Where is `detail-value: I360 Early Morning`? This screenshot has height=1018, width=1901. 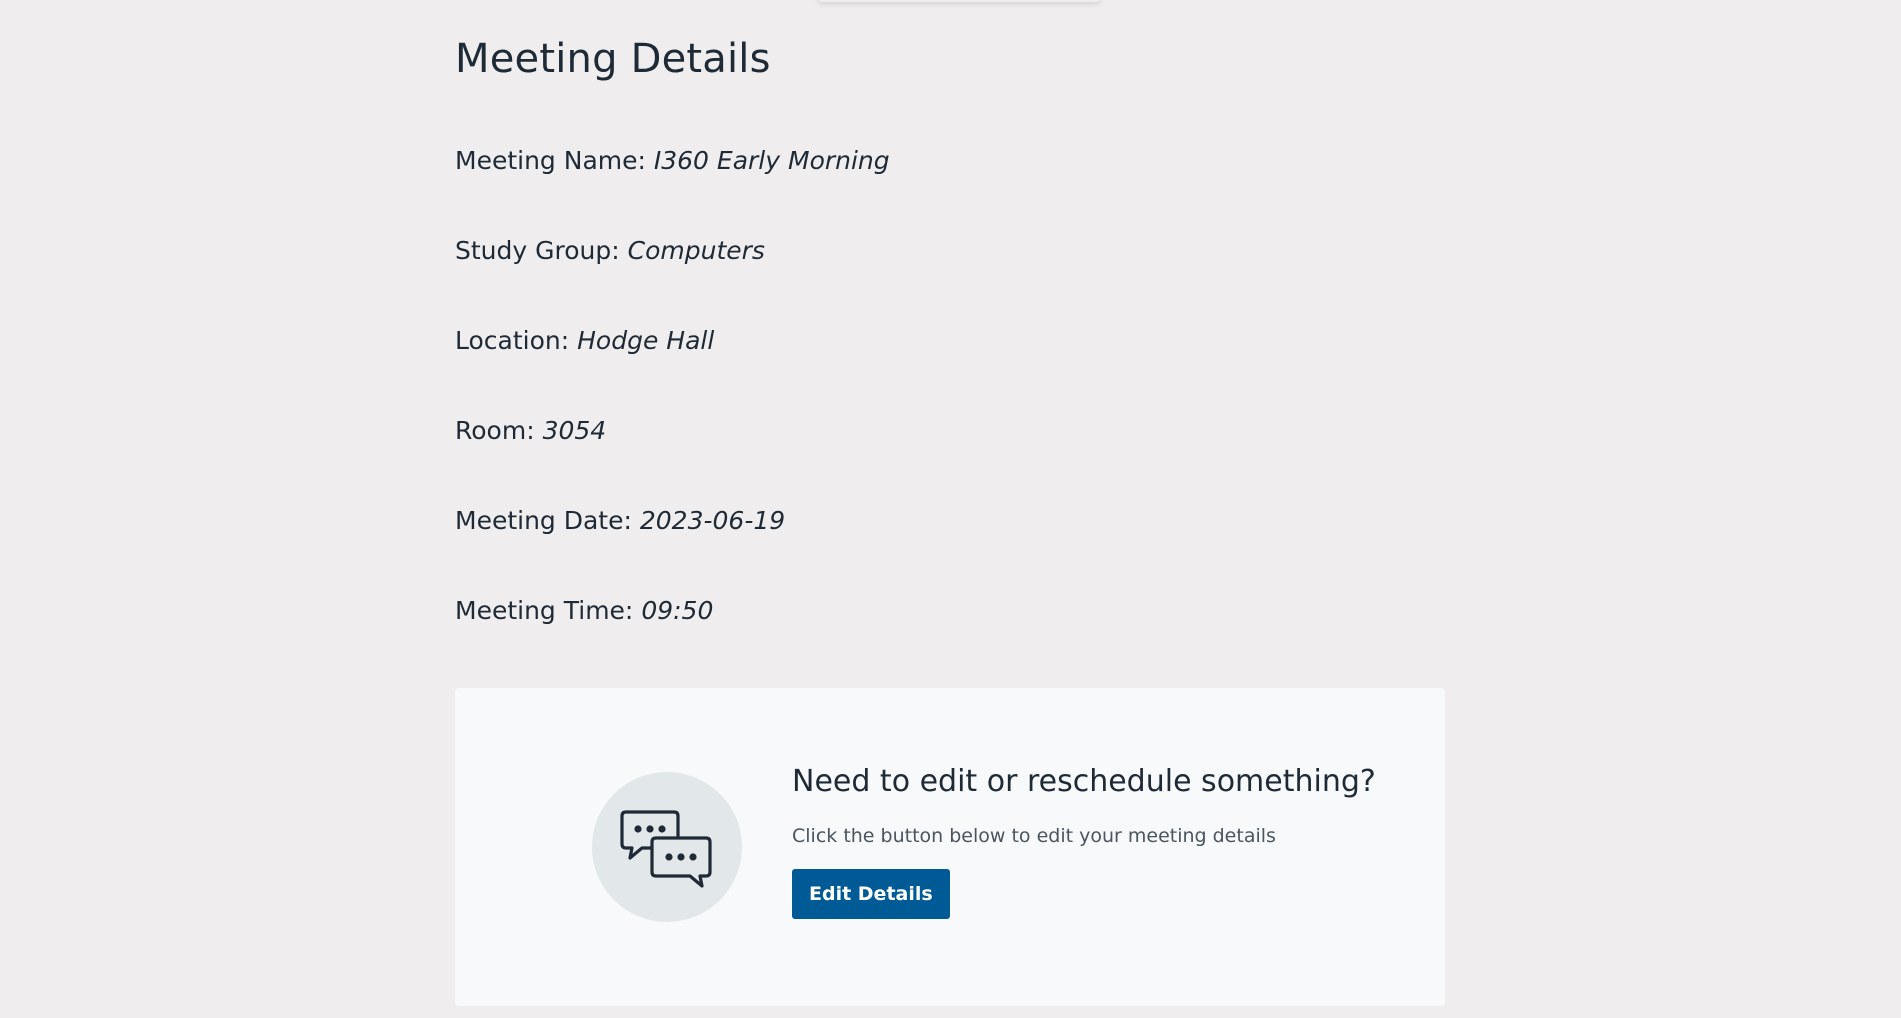
detail-value: I360 Early Morning is located at coordinates (771, 160).